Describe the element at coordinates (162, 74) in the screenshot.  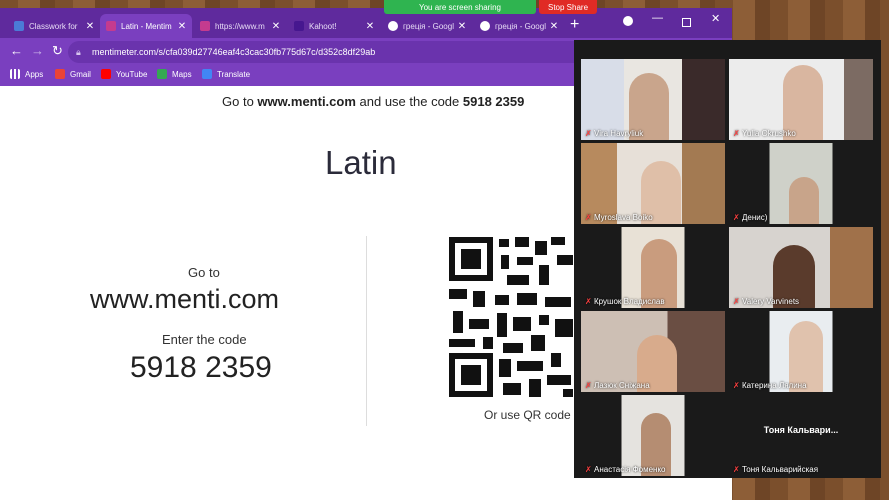
I see `maps-icon` at that location.